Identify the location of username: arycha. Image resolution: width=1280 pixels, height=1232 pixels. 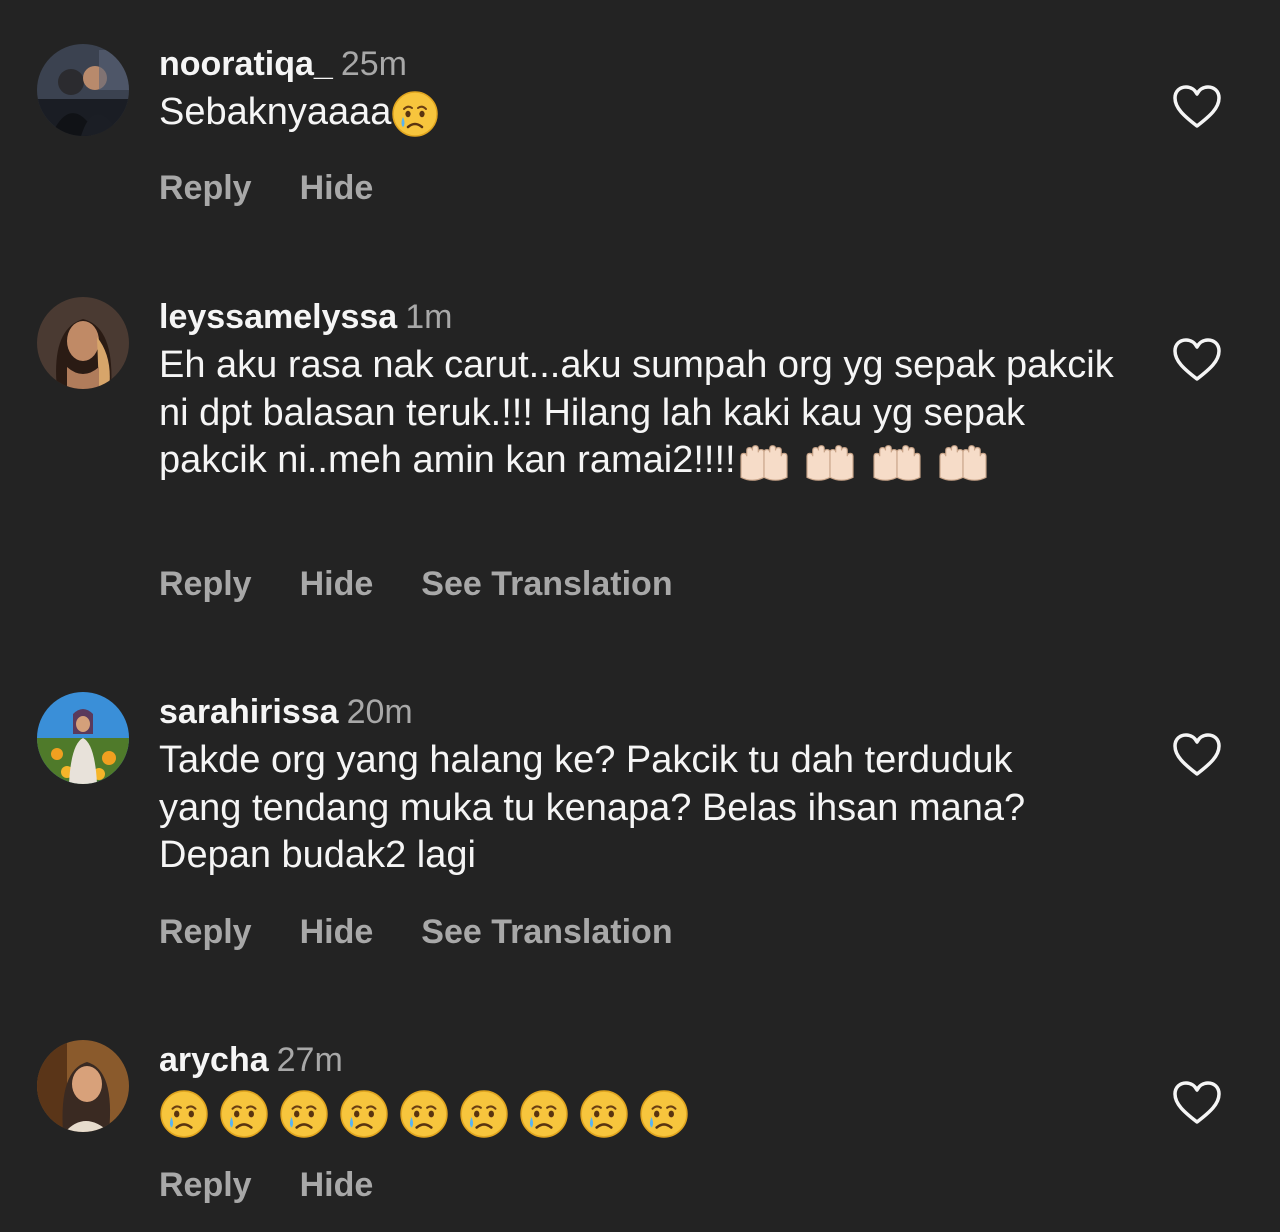
(214, 1060).